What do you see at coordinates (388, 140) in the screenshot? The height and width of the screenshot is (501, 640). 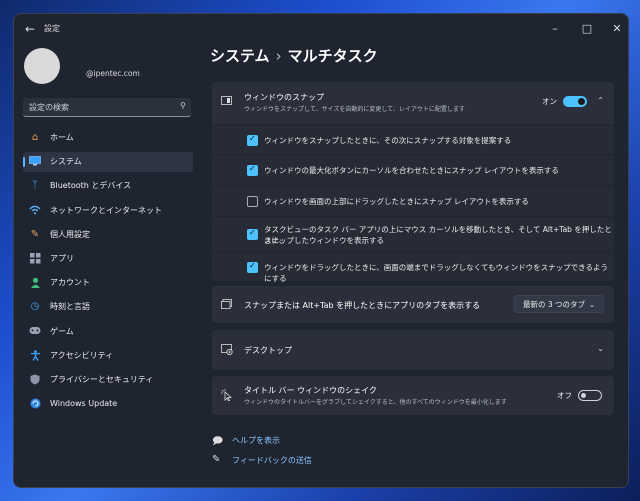 I see `snap-option-label: ウィンドウをスナップしたときに、その次にスナップする対象を提案する` at bounding box center [388, 140].